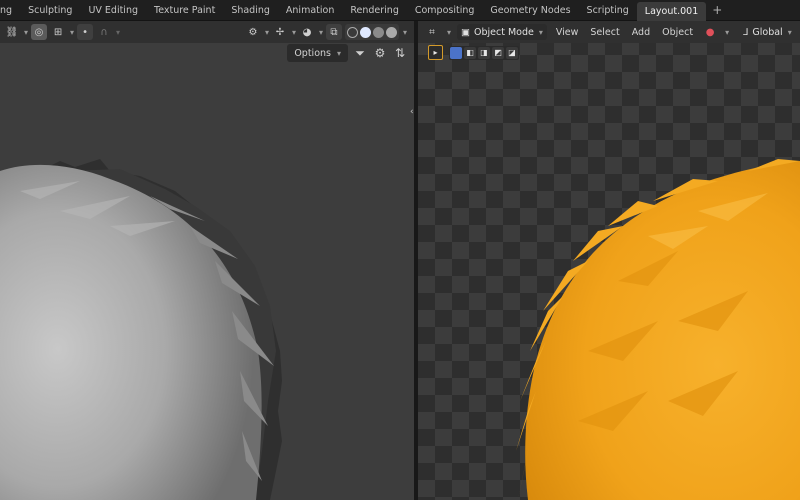  I want to click on tab-animation: Animation, so click(310, 10).